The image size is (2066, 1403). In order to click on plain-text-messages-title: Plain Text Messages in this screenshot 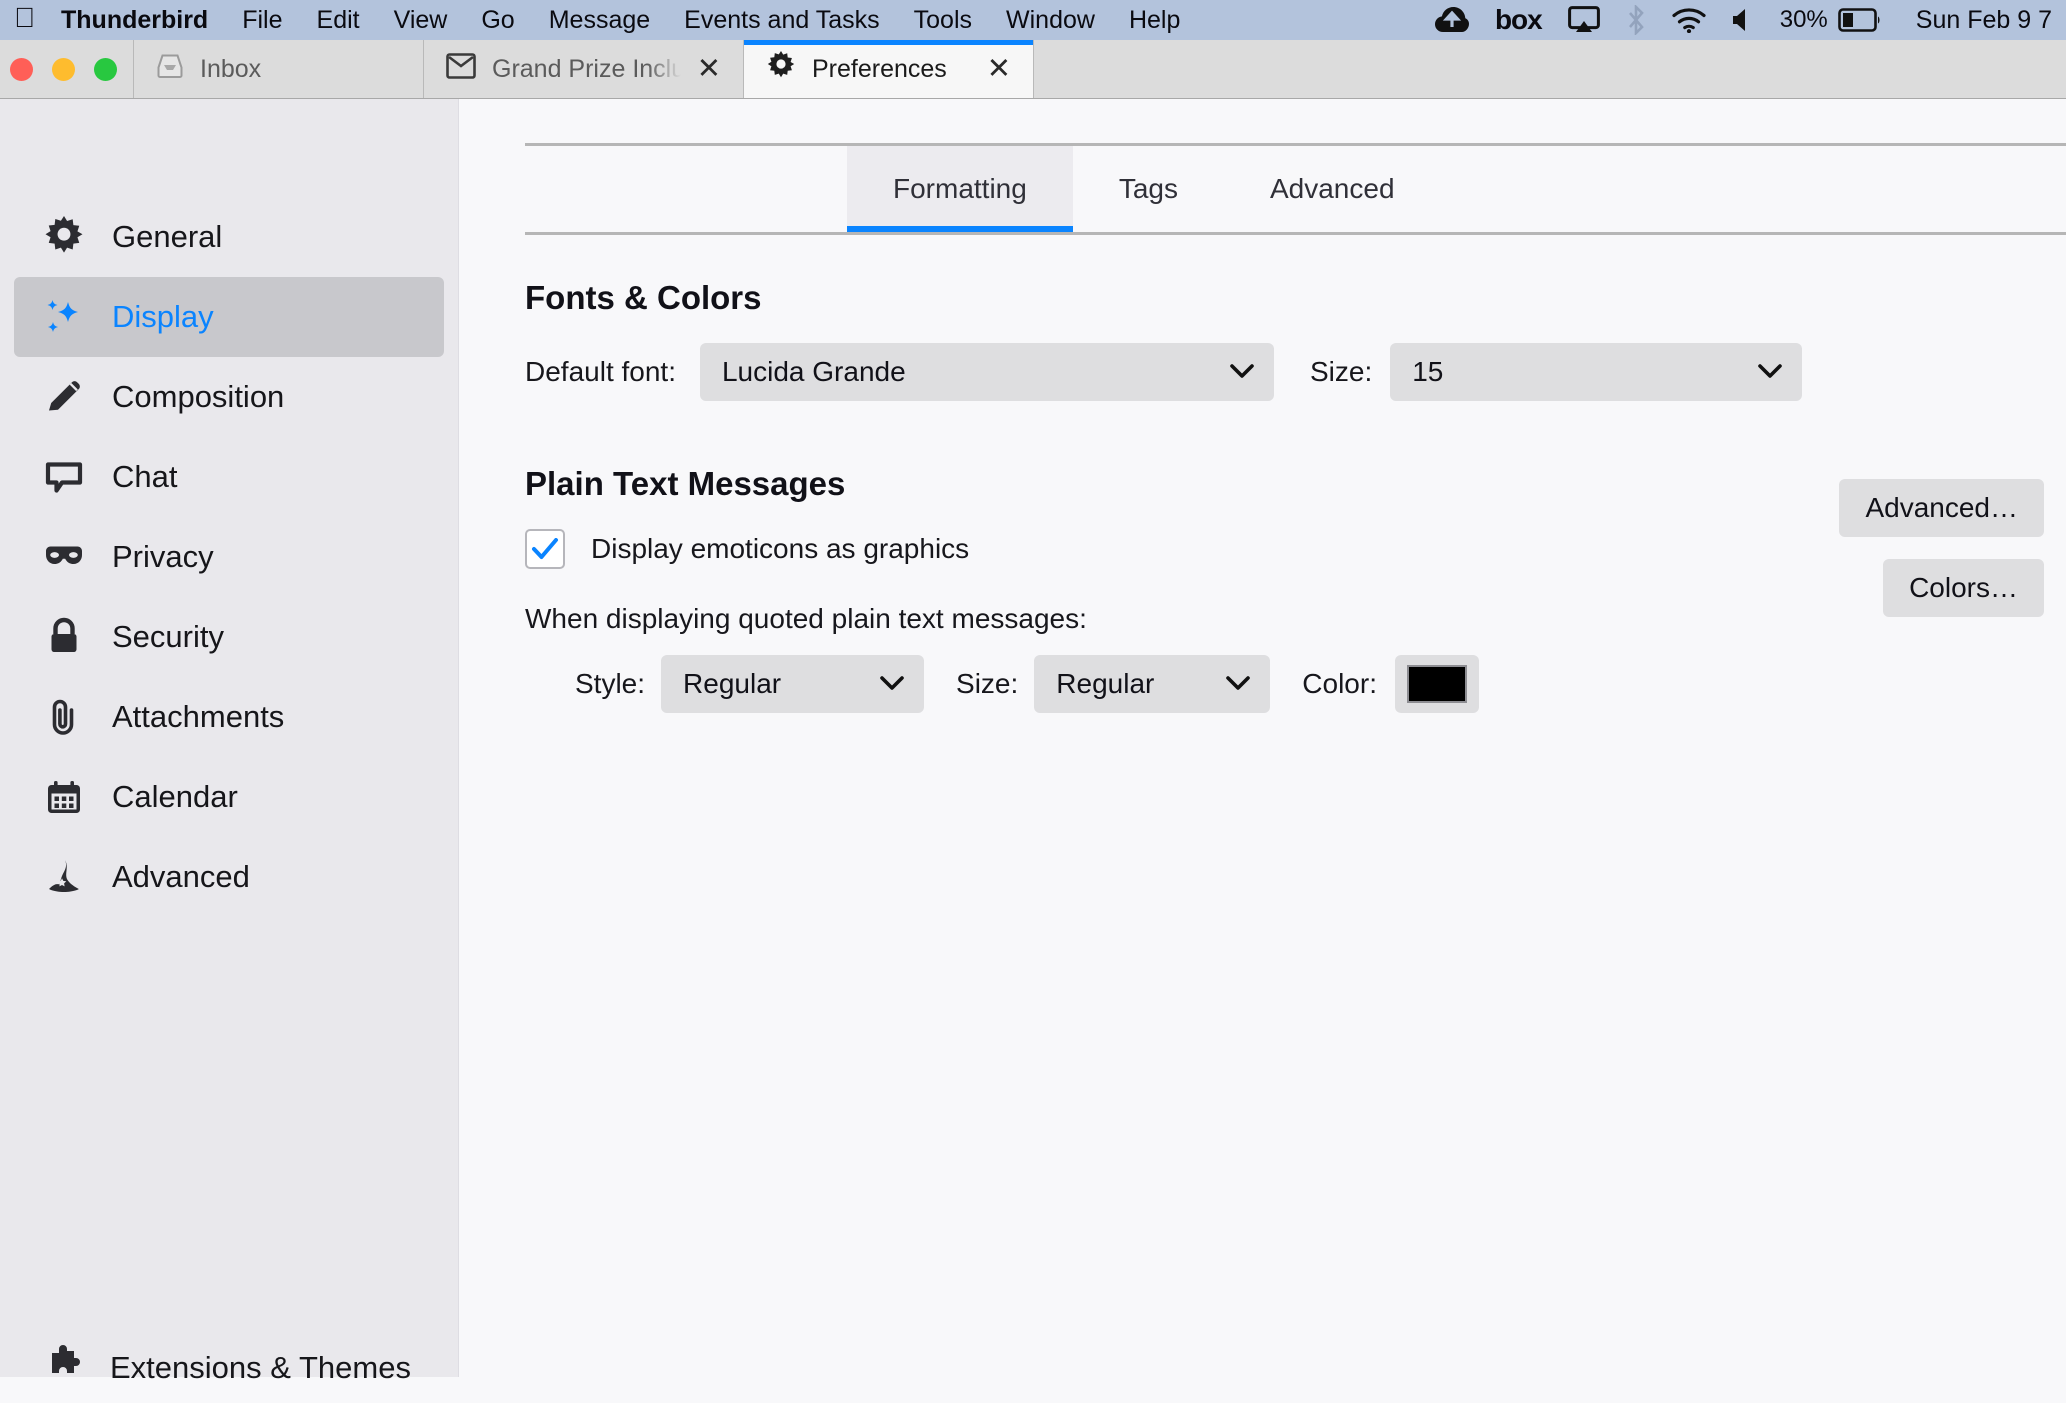, I will do `click(685, 483)`.